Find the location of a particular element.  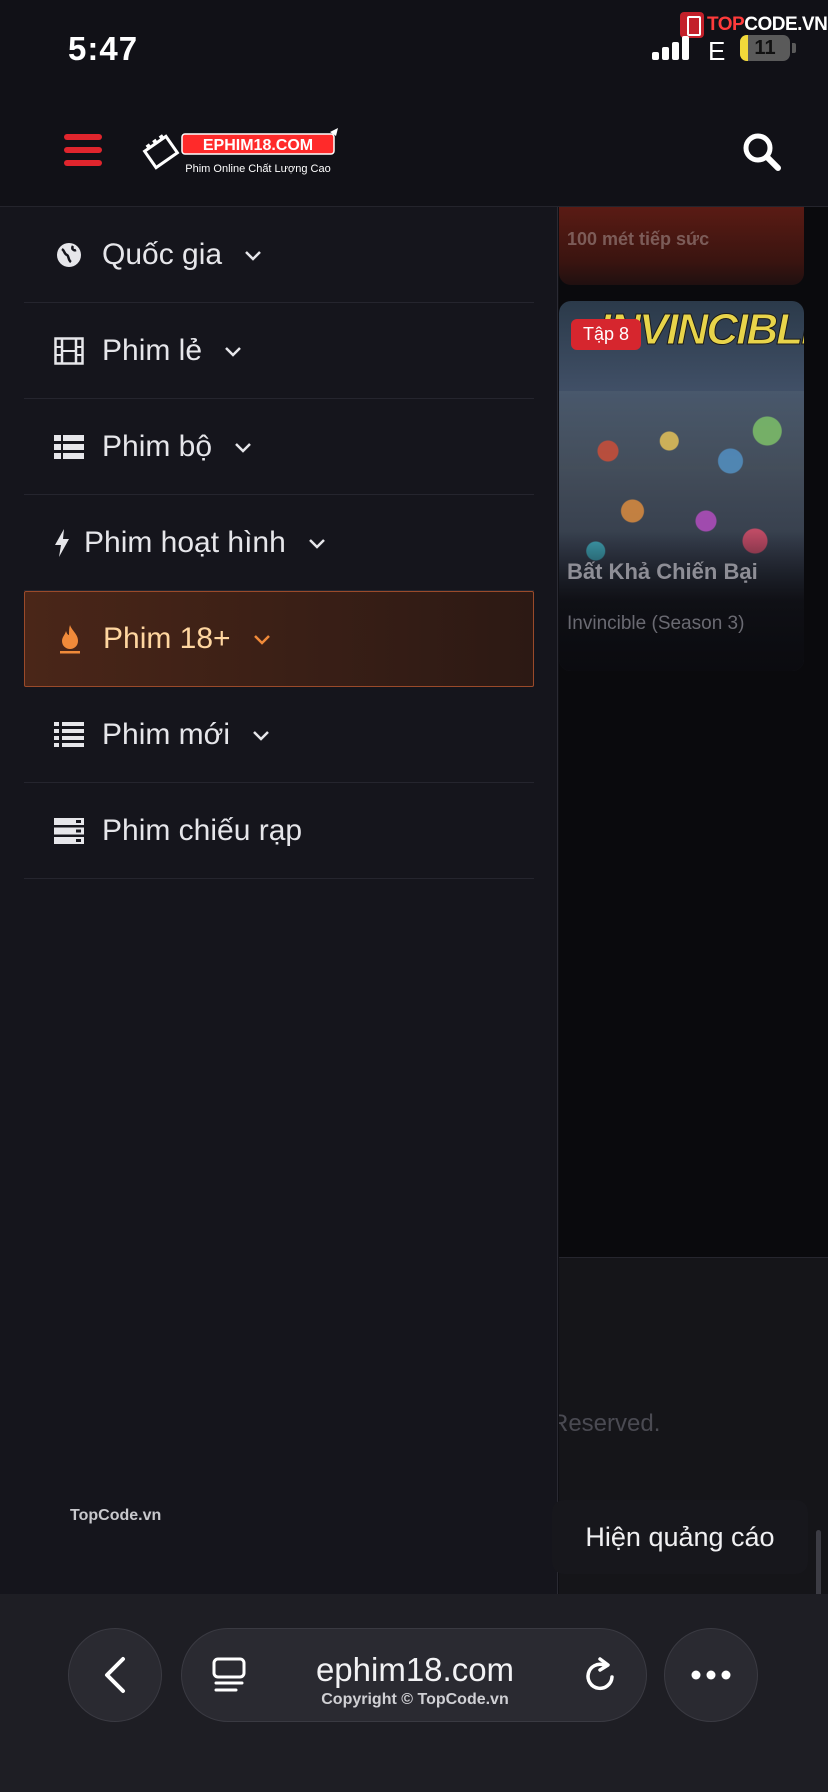

nav-item-phim-18: Phim 18+ is located at coordinates (279, 639).